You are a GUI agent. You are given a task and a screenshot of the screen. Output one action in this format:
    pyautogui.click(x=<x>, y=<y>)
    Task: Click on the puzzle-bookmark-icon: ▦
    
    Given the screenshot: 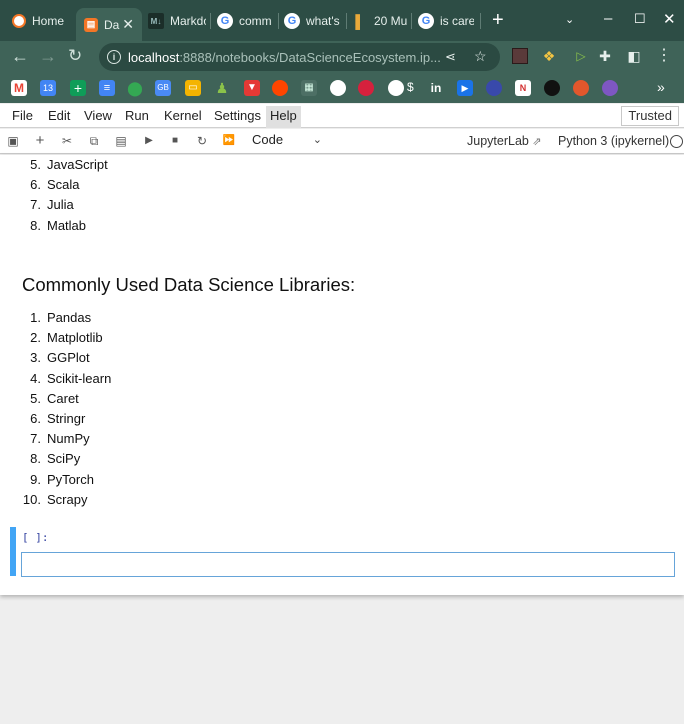 What is the action you would take?
    pyautogui.click(x=309, y=88)
    